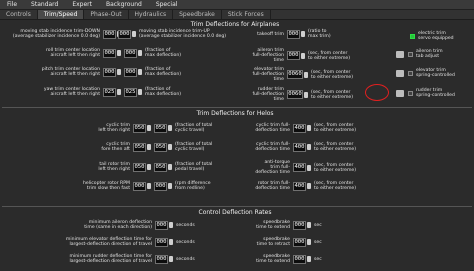 The image size is (474, 271). Describe the element at coordinates (161, 225) in the screenshot. I see `aileron-rate-field: 000` at that location.